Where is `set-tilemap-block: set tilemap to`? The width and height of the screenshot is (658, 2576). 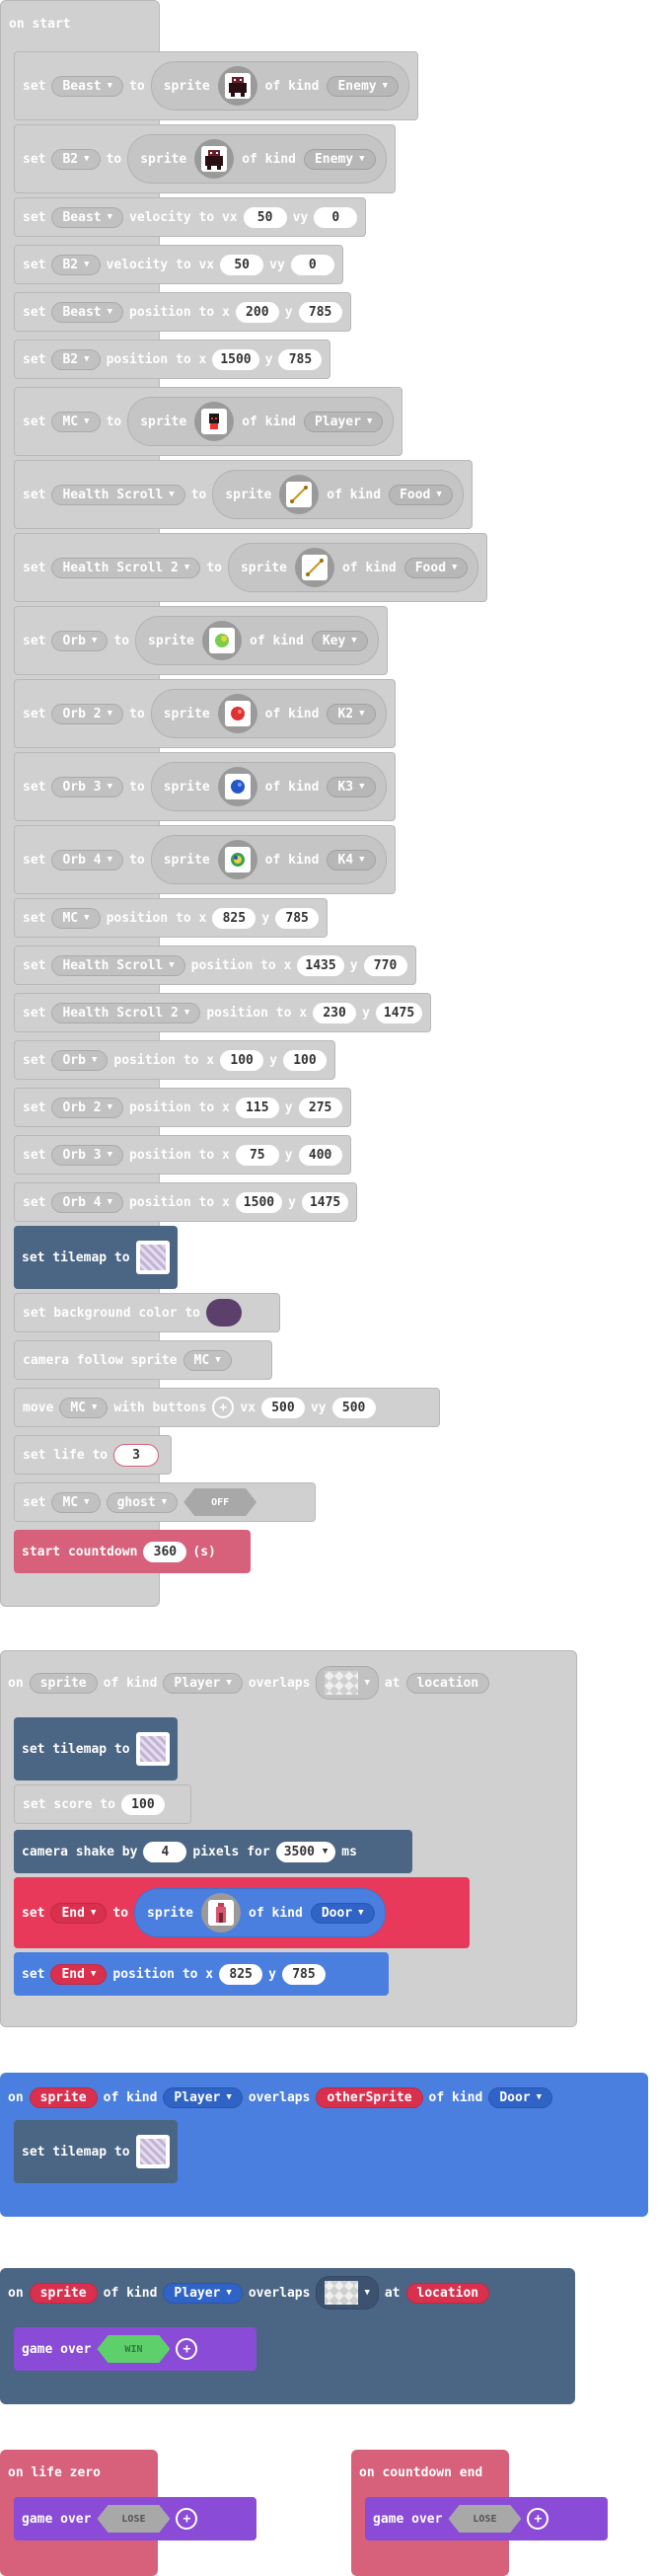
set-tilemap-block: set tilemap to is located at coordinates (96, 1257).